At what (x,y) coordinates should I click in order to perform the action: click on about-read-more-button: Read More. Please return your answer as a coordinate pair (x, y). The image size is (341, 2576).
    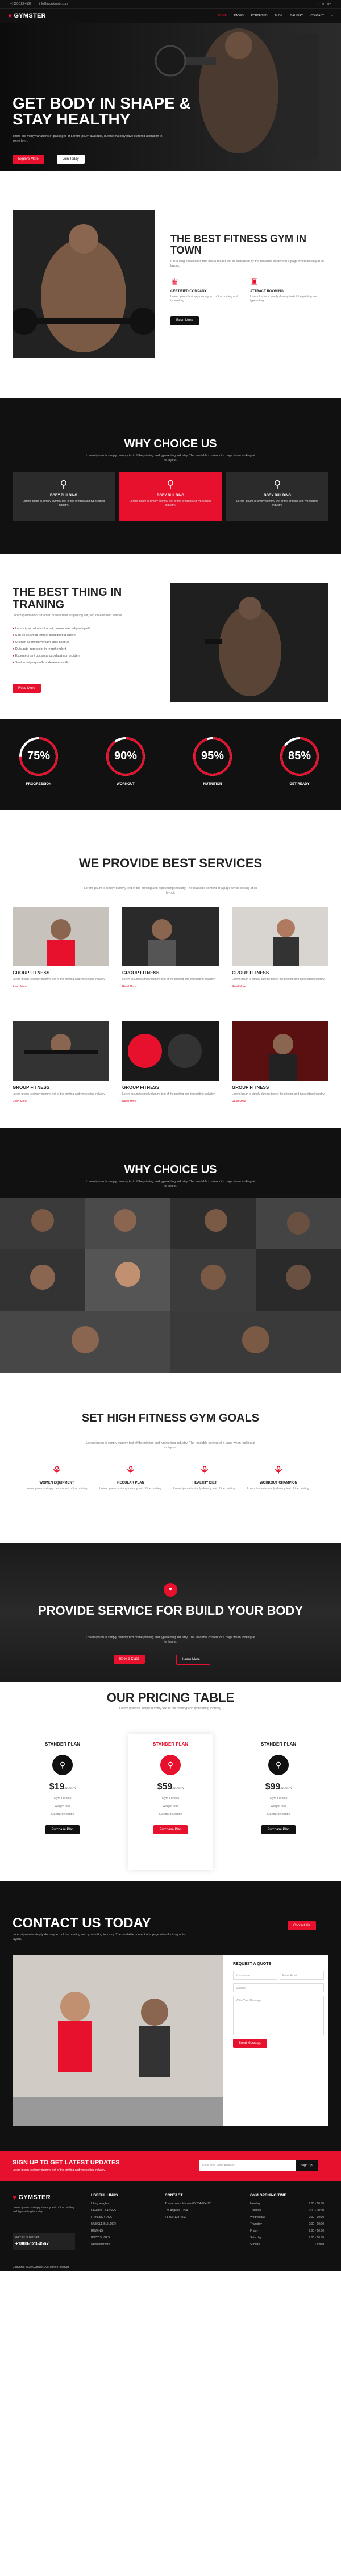
    Looking at the image, I should click on (184, 321).